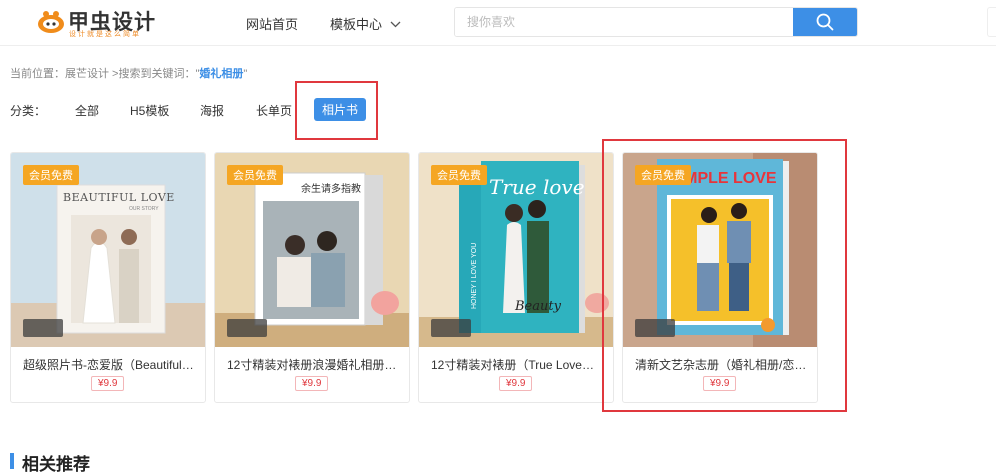  Describe the element at coordinates (51, 22) in the screenshot. I see `beetle-logo-icon` at that location.